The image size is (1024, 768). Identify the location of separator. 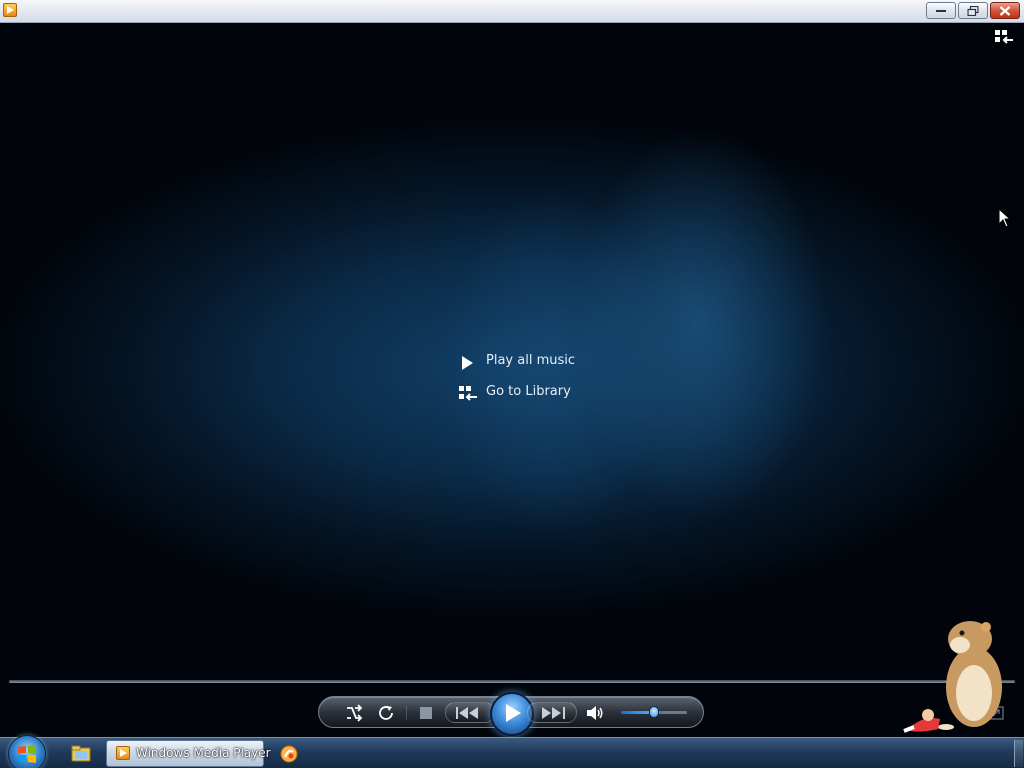
(406, 713).